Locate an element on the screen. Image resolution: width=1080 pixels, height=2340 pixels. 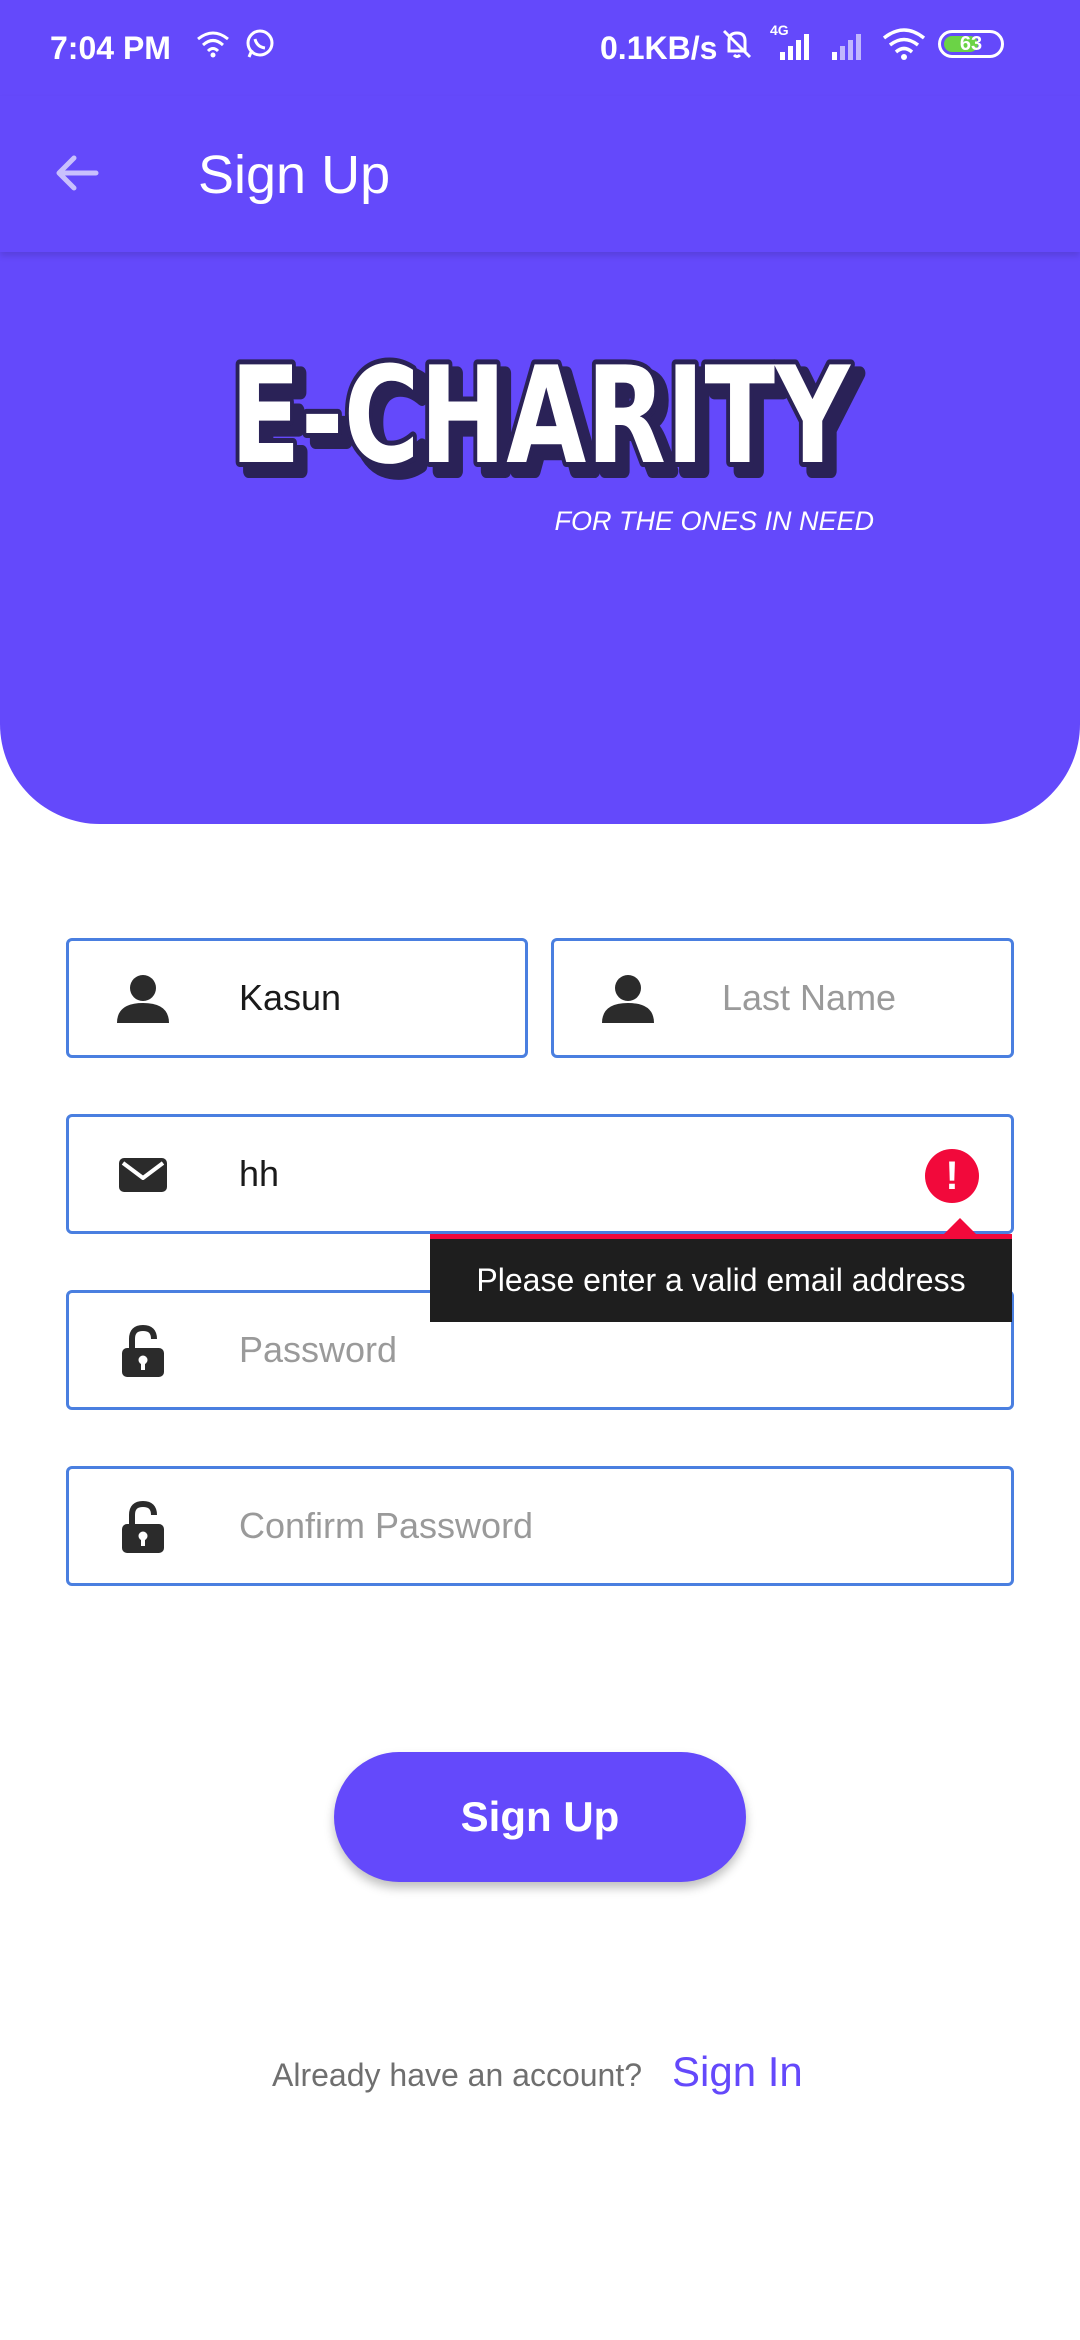
status-net-speed: 0.1KB/s is located at coordinates (659, 48).